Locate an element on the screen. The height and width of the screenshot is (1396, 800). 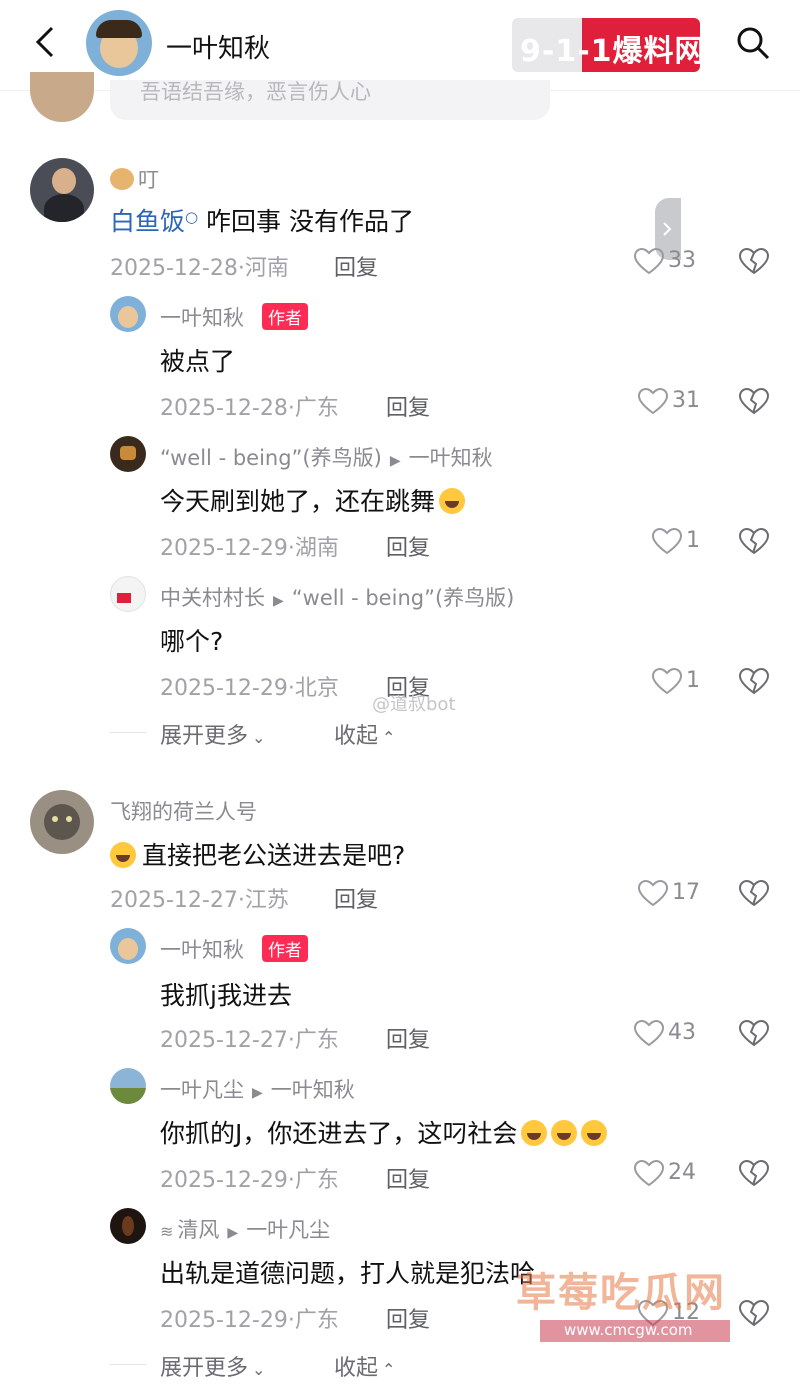
chevron-left-icon is located at coordinates (44, 42).